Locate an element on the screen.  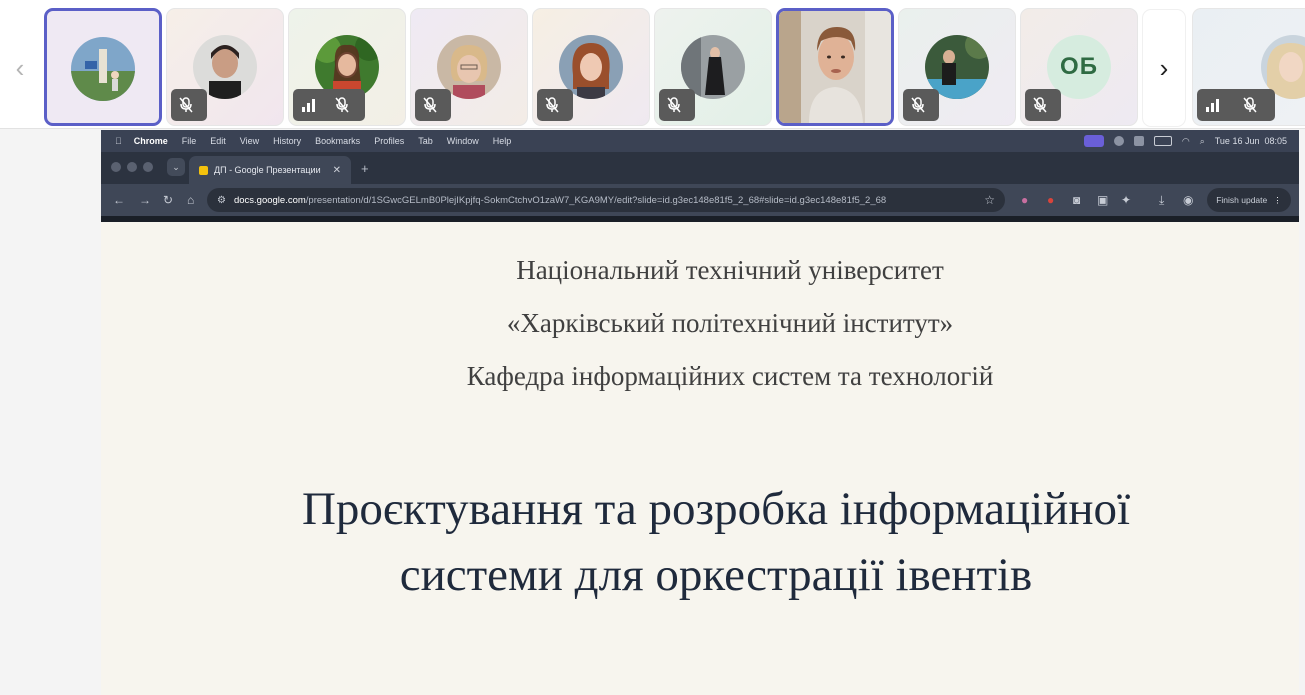
strip-prev-button: ‹ is located at coordinates (20, 68).